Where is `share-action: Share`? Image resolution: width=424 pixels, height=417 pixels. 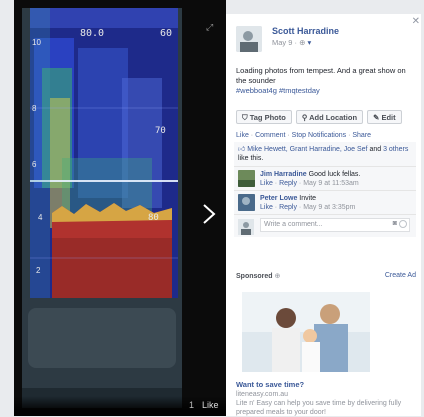 share-action: Share is located at coordinates (361, 135).